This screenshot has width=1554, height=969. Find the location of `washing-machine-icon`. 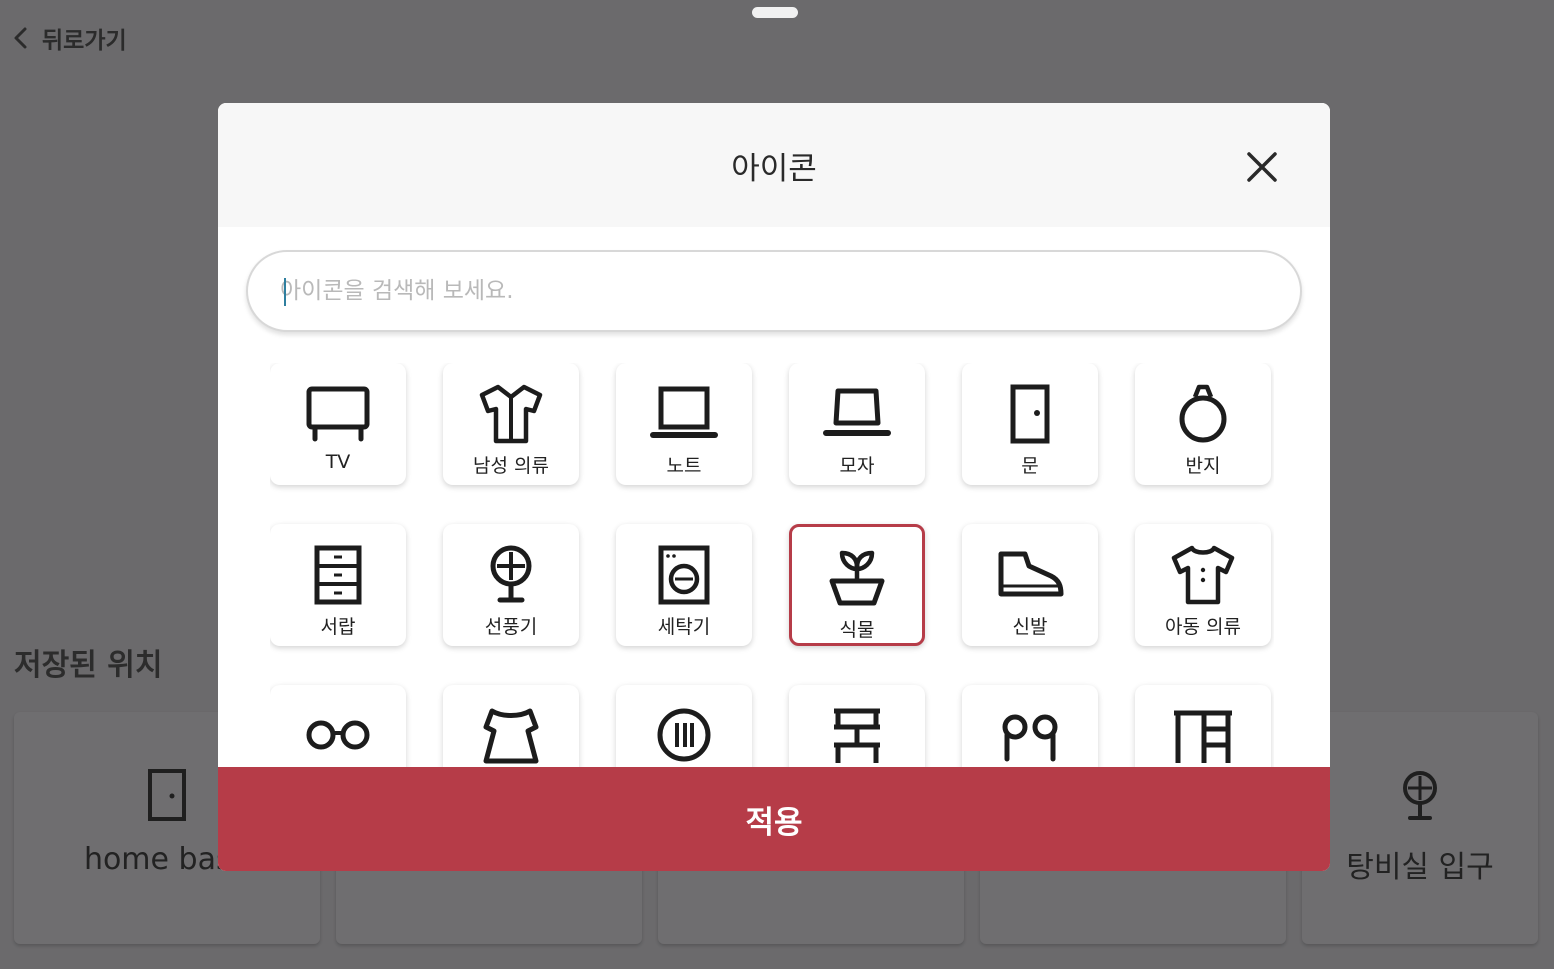

washing-machine-icon is located at coordinates (684, 575).